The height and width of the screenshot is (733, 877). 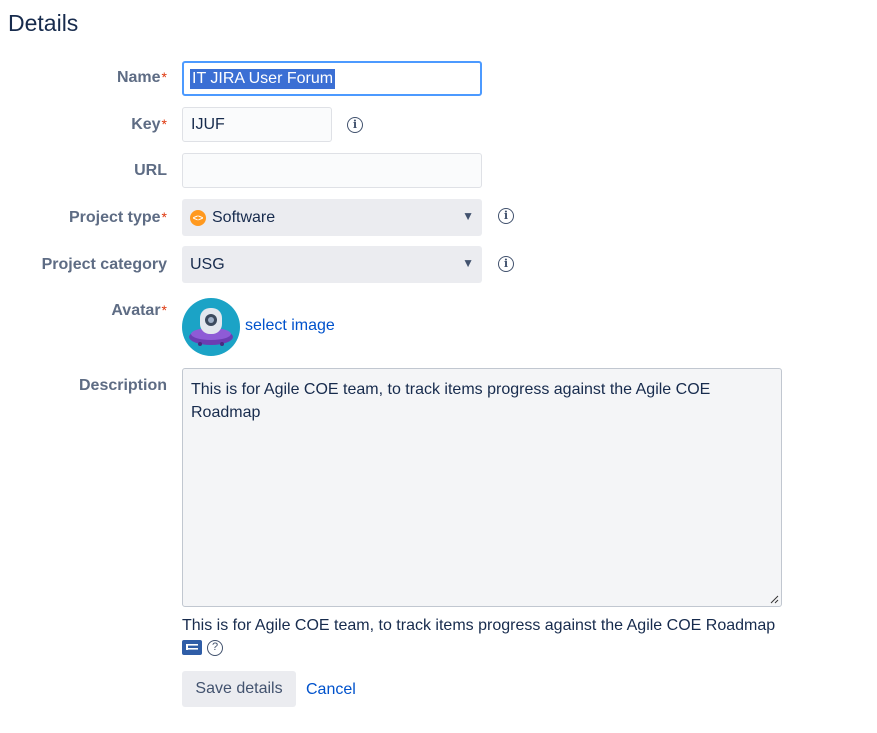 I want to click on project-category-label: Project category, so click(x=104, y=264).